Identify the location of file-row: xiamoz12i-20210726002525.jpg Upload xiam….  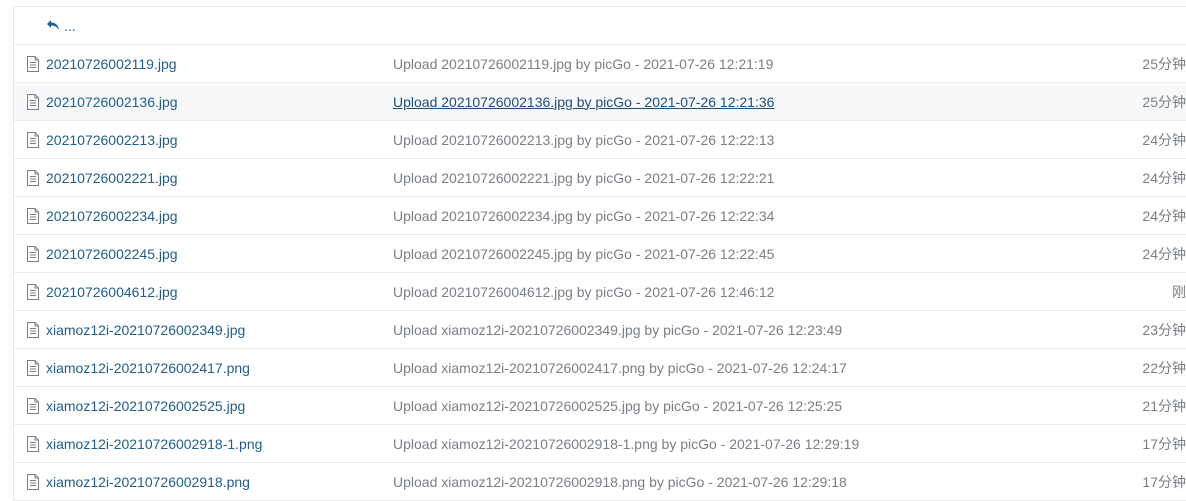
(600, 406).